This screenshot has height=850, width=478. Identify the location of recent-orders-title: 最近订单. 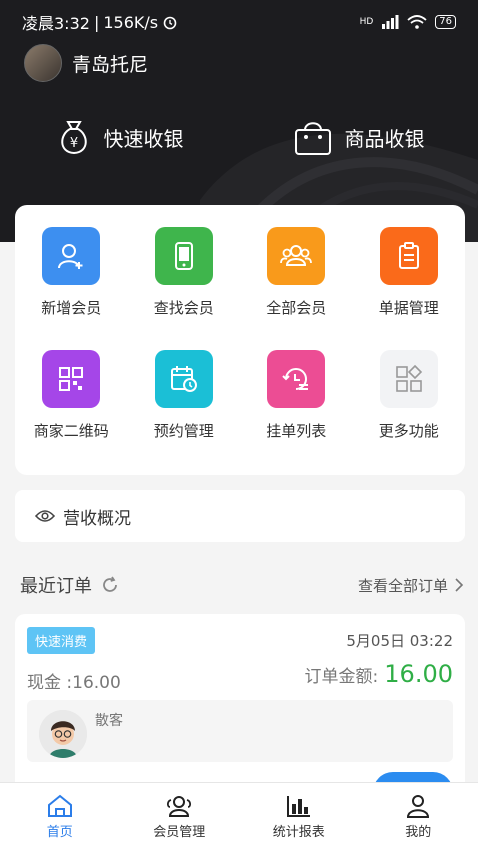
(56, 586).